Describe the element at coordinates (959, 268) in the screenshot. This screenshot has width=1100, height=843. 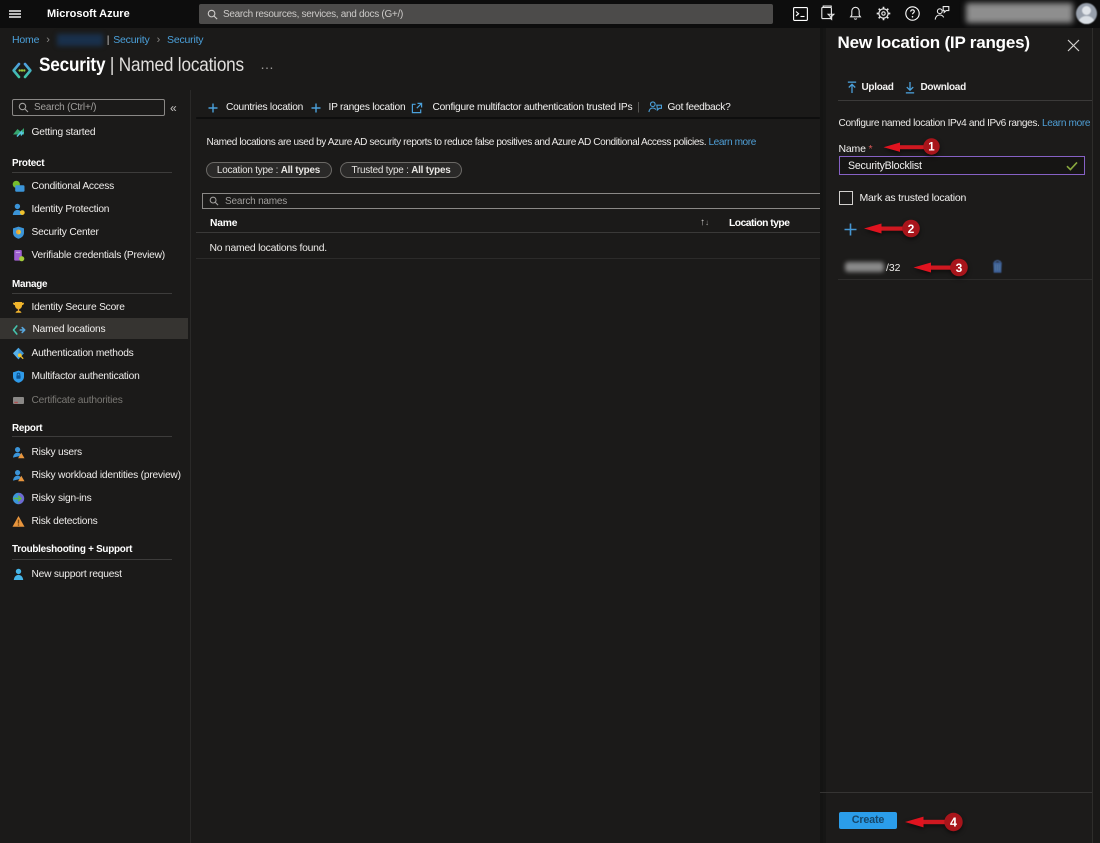
I see `svg-text: 3` at that location.